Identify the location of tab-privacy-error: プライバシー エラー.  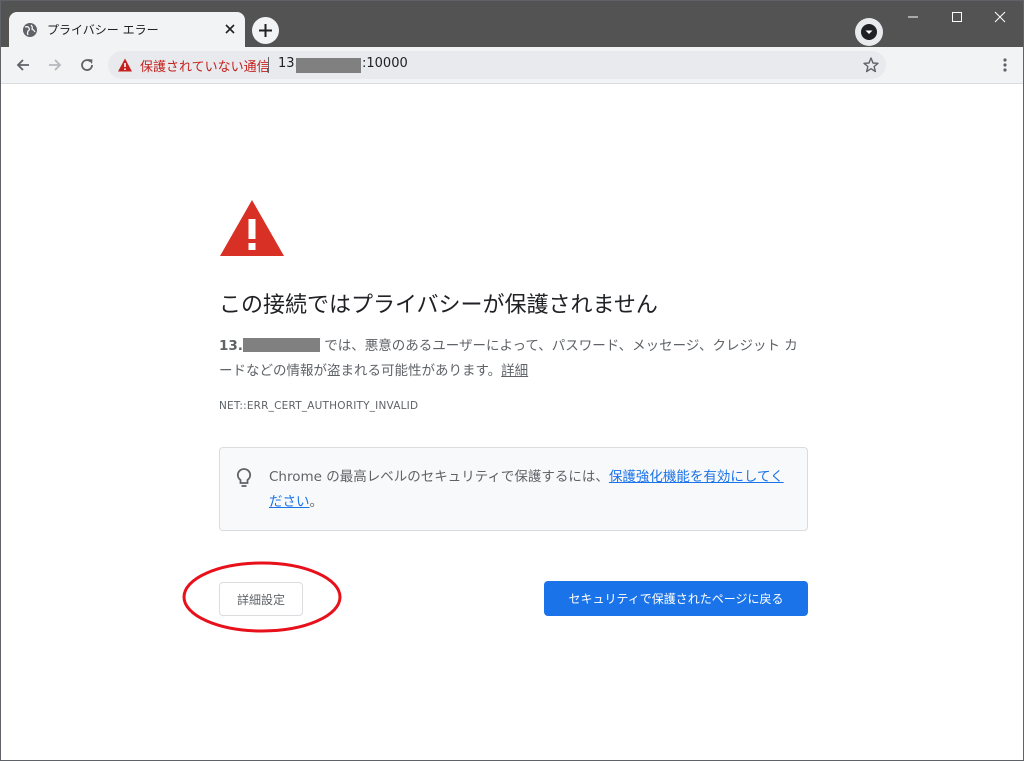
(127, 29).